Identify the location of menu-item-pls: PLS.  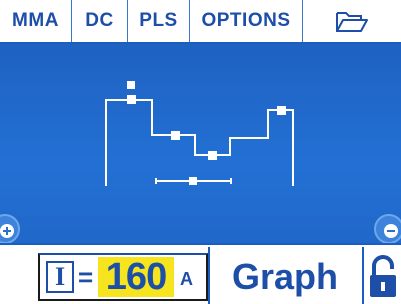
(159, 21).